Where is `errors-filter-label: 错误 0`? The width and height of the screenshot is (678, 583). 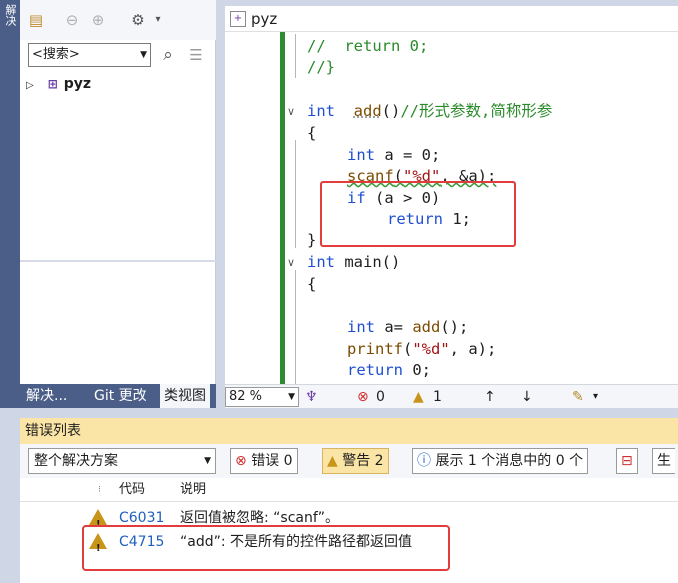 errors-filter-label: 错误 0 is located at coordinates (272, 461).